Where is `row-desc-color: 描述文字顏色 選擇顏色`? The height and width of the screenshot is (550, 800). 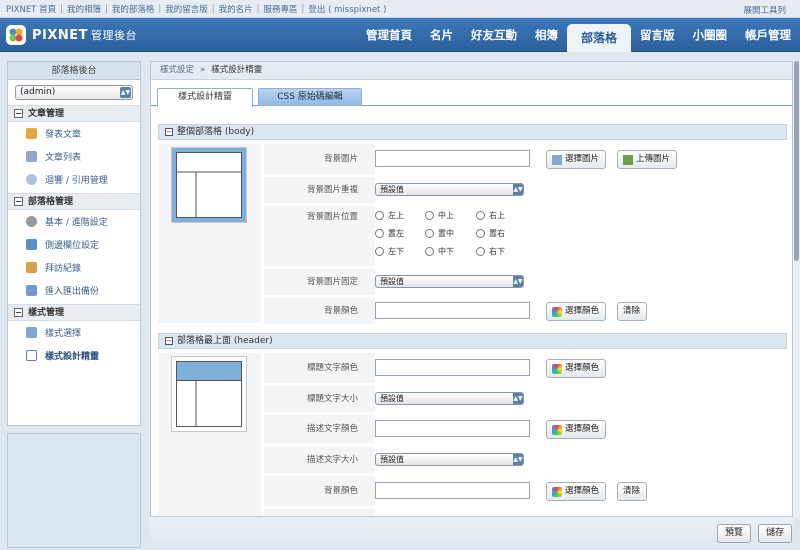 row-desc-color: 描述文字顏色 選擇顏色 is located at coordinates (525, 429).